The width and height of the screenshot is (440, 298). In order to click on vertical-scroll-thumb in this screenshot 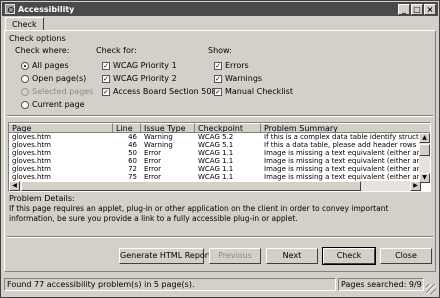, I will do `click(424, 150)`.